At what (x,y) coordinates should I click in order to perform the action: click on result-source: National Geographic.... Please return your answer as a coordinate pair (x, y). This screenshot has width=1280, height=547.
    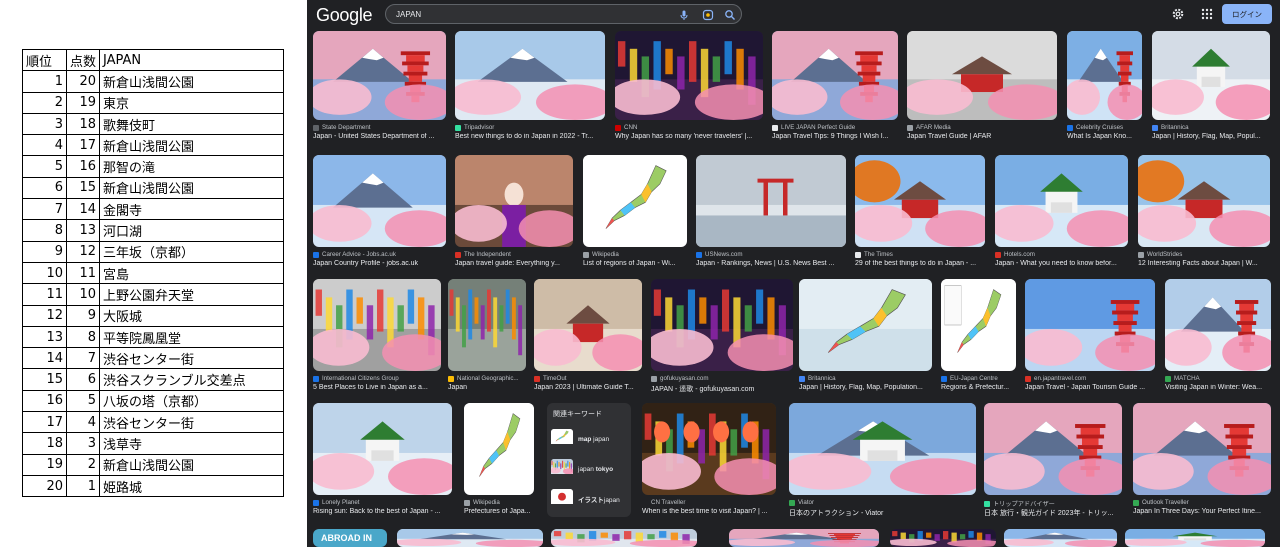
    Looking at the image, I should click on (487, 378).